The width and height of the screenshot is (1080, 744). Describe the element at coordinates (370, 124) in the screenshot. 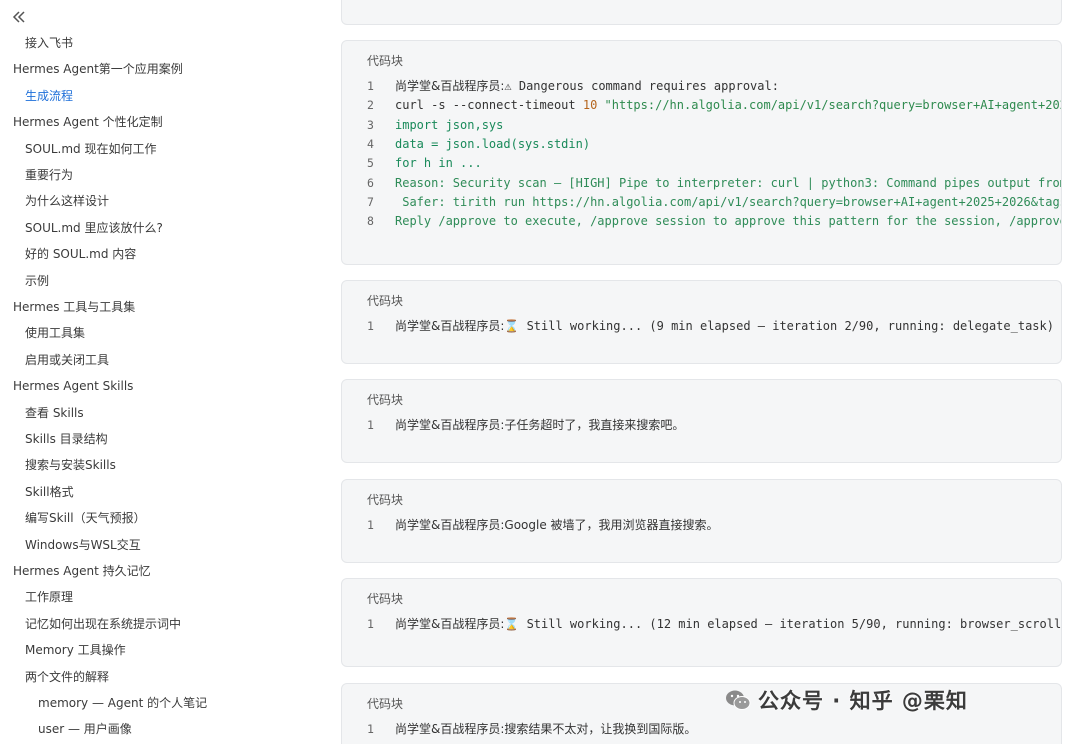

I see `line-number: 3` at that location.